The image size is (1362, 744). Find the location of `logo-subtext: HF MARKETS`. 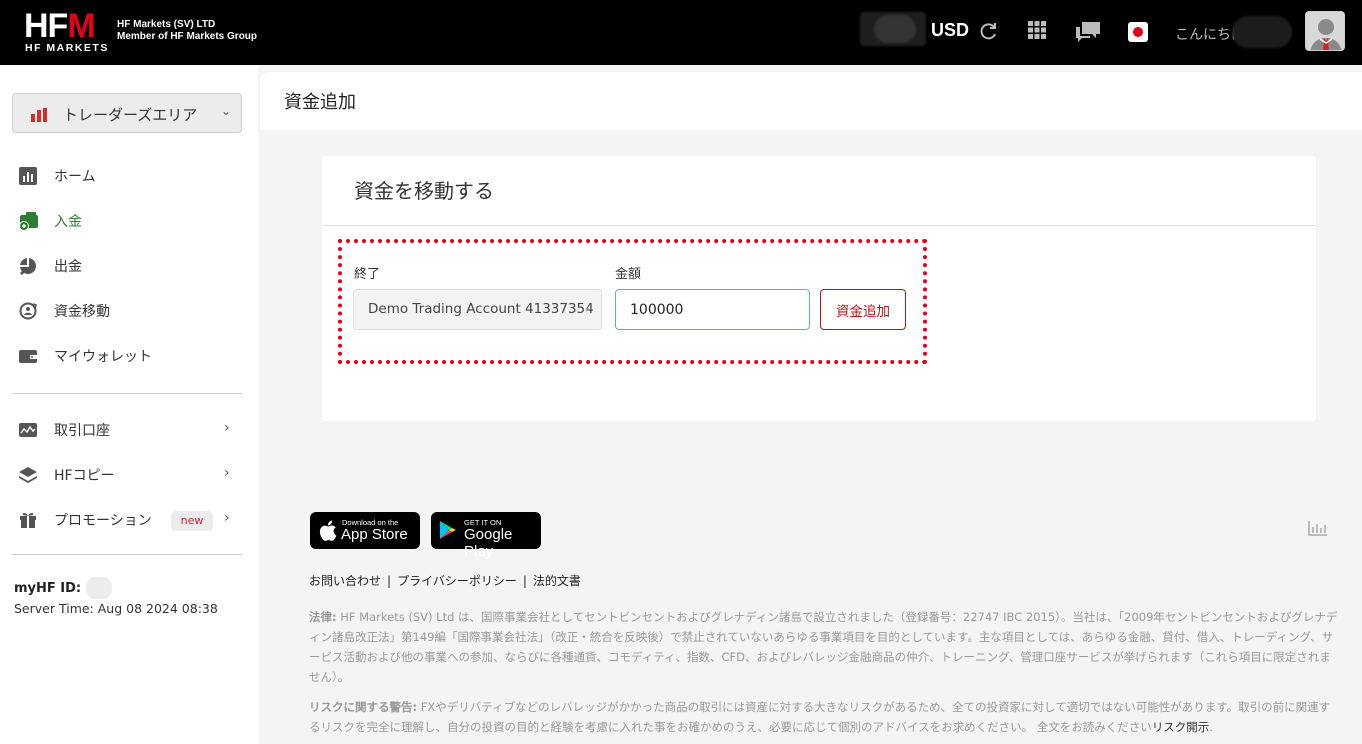

logo-subtext: HF MARKETS is located at coordinates (67, 48).